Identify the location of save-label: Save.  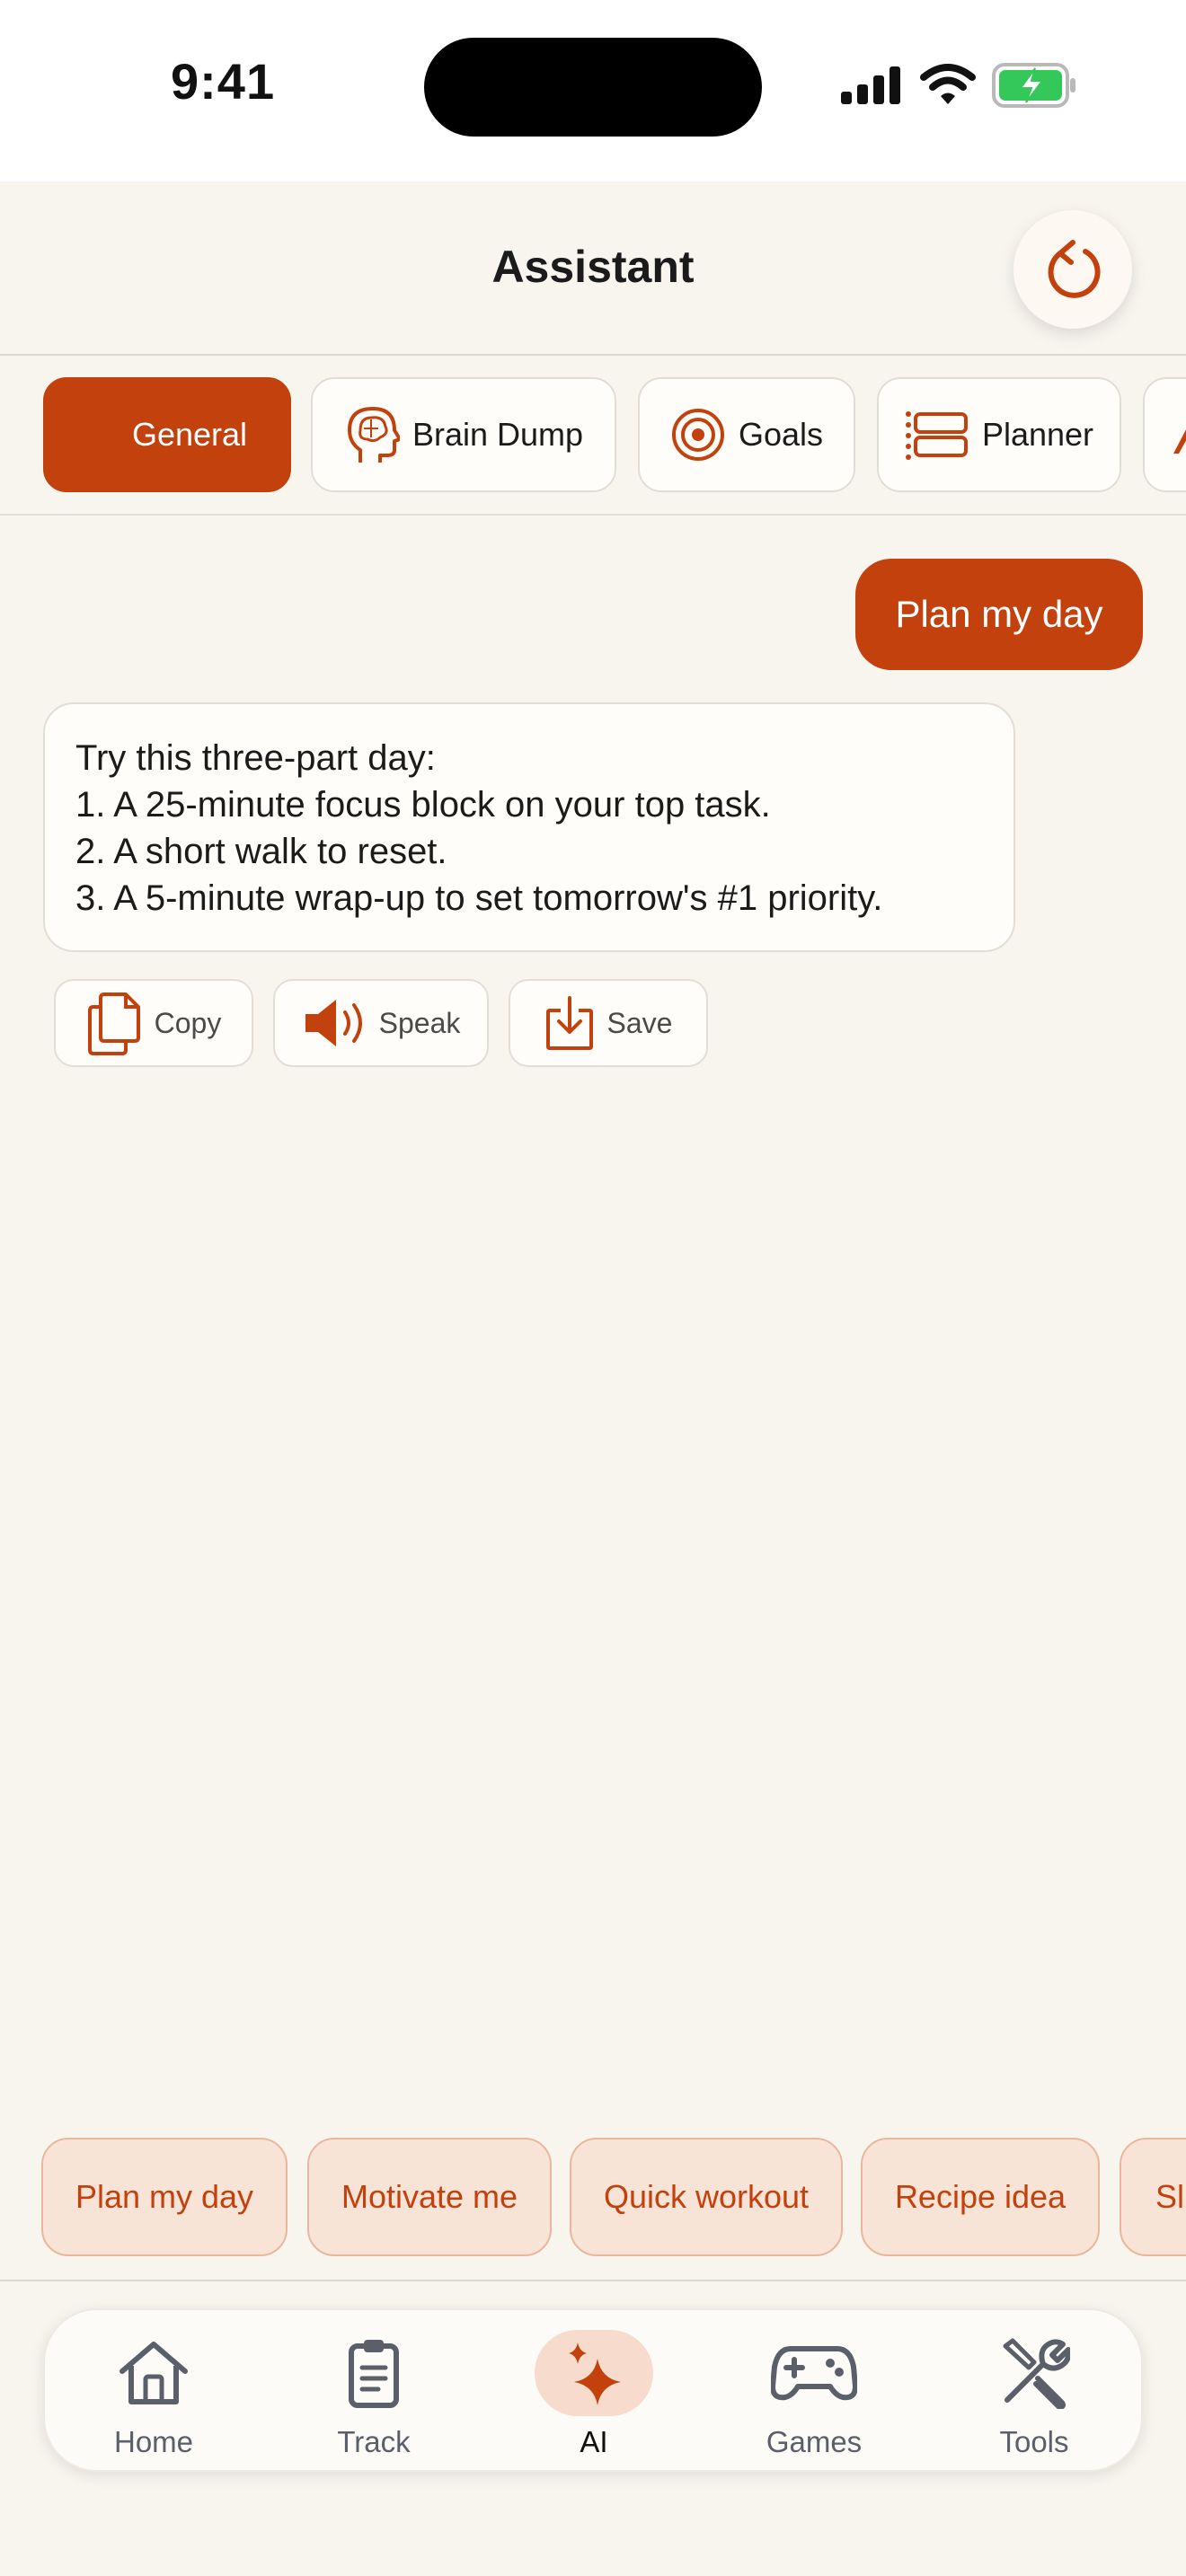
(639, 1022).